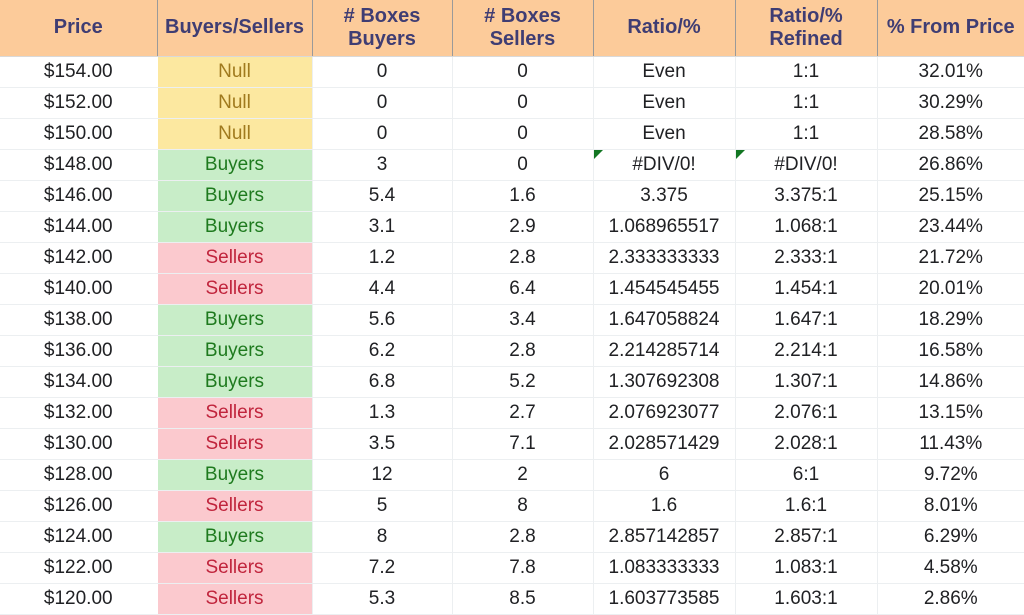 The width and height of the screenshot is (1024, 615). What do you see at coordinates (382, 320) in the screenshot?
I see `cell-boxbuy: 5.6` at bounding box center [382, 320].